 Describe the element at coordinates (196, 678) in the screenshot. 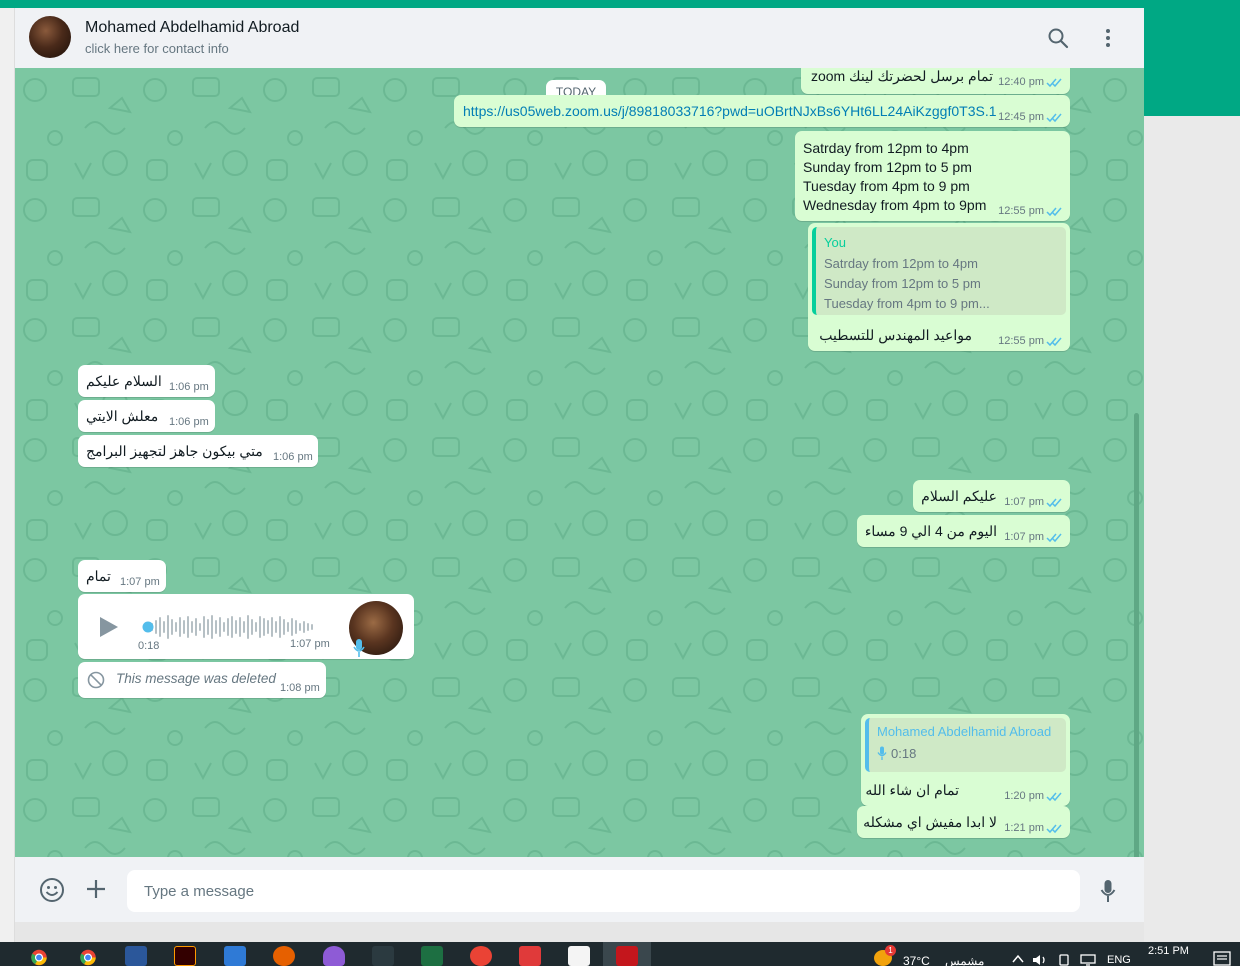

I see `deleted-text: This message was deleted` at that location.